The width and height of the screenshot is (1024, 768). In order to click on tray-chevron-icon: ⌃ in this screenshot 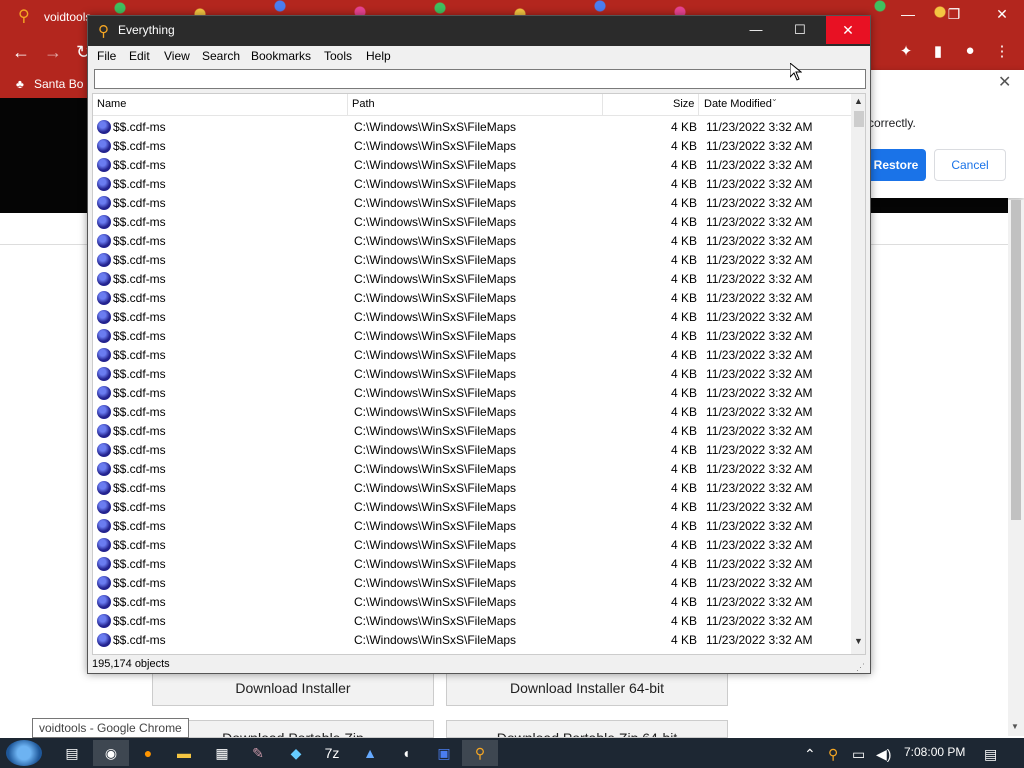, I will do `click(810, 754)`.